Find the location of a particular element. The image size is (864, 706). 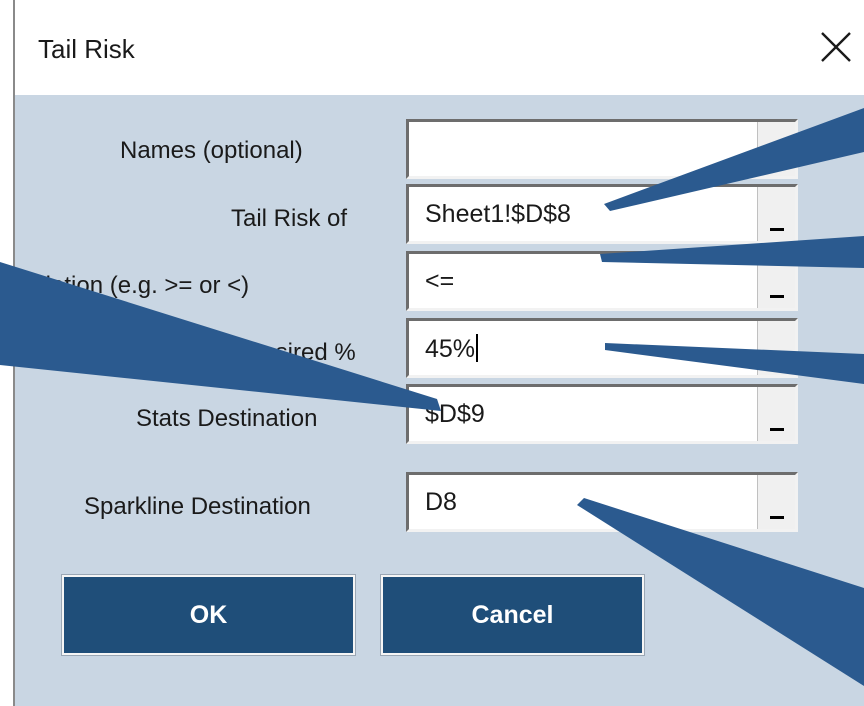

close-button is located at coordinates (836, 47).